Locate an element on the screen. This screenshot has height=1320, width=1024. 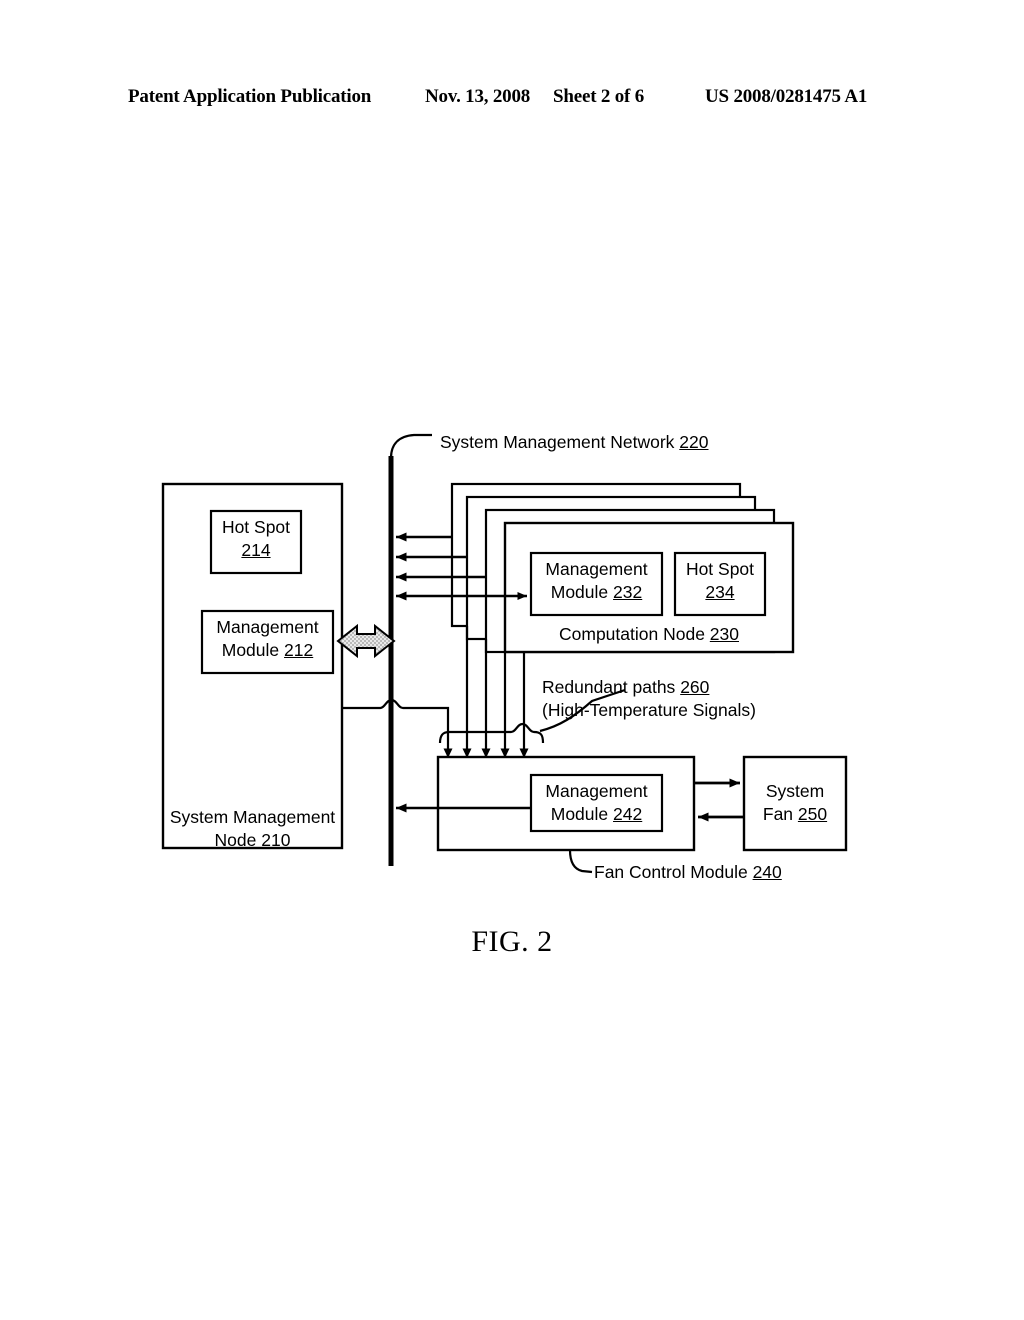
computation-node-230-label: Computation Node 230 is located at coordinates (649, 634).